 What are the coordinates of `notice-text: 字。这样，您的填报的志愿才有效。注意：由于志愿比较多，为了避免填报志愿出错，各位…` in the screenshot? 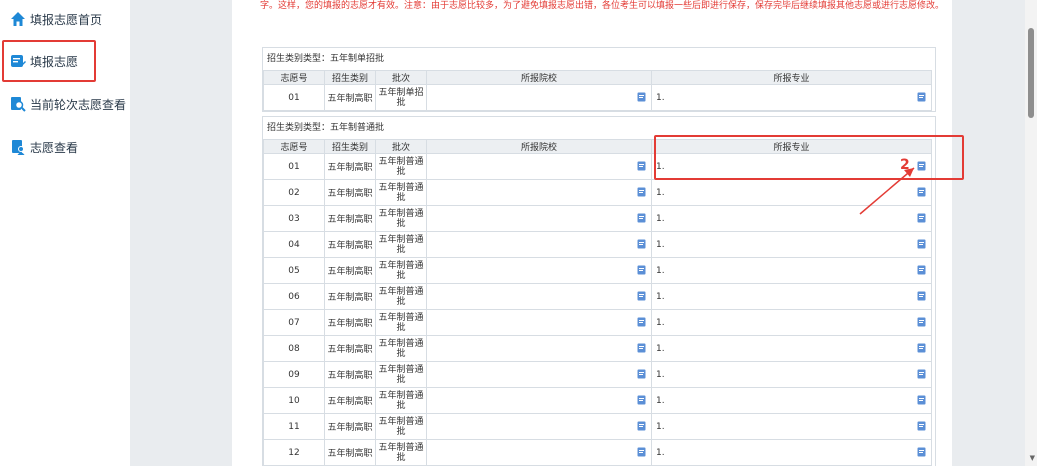 It's located at (602, 6).